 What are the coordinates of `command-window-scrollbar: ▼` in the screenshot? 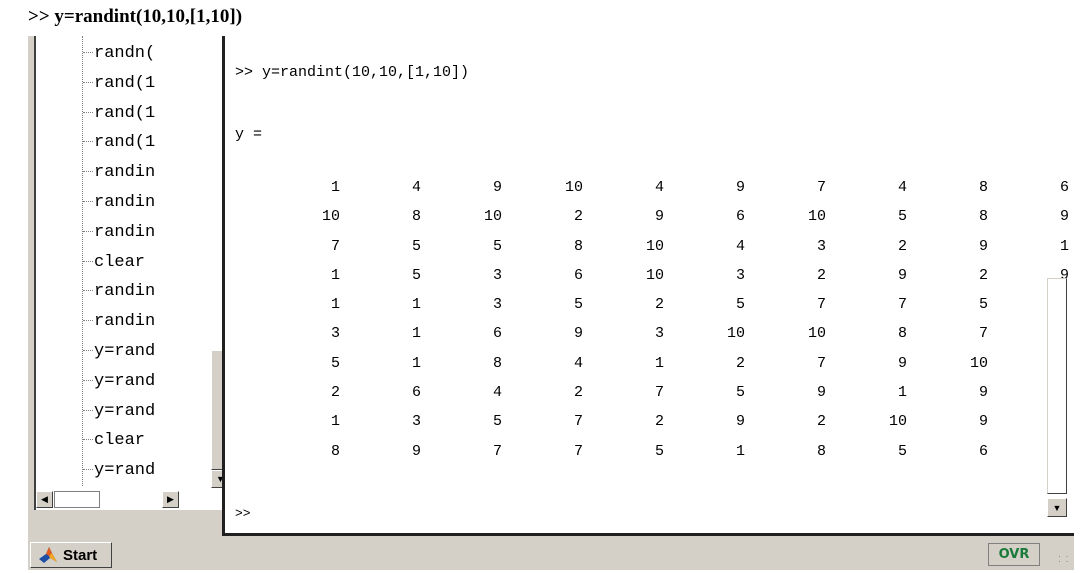 It's located at (1057, 398).